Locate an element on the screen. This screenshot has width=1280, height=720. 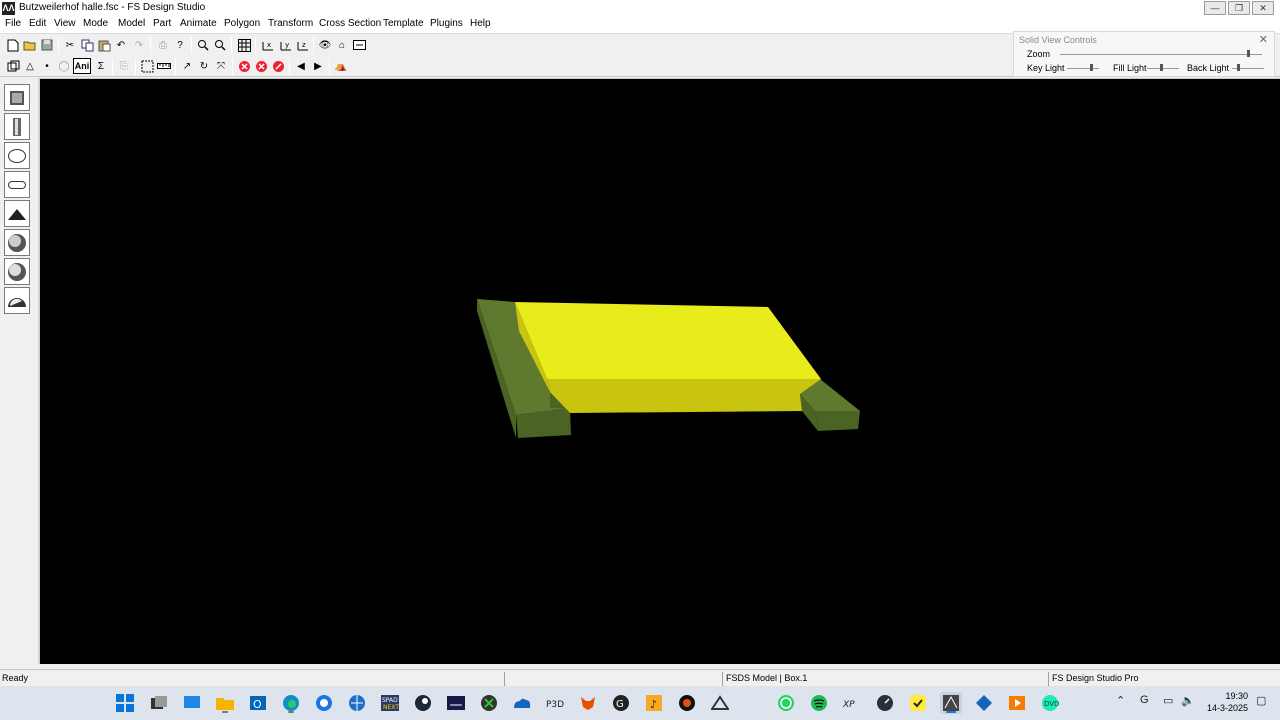
p3d-icon: P3D is located at coordinates (555, 703).